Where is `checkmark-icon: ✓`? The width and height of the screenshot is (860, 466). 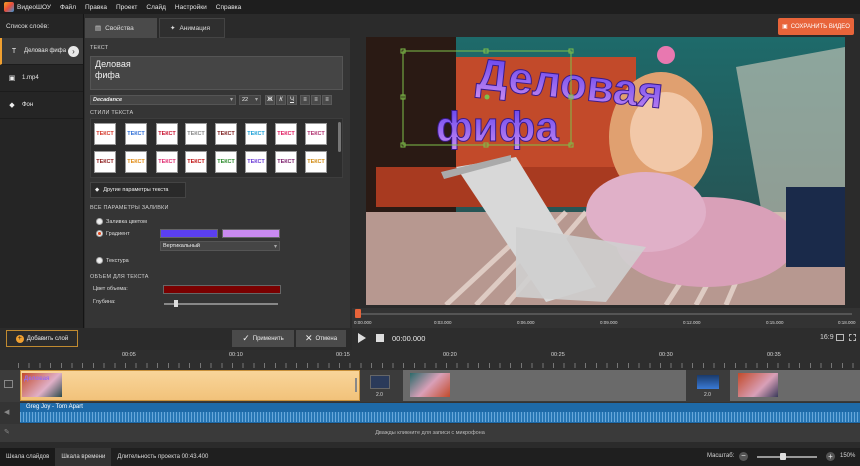
checkmark-icon: ✓ is located at coordinates (246, 338).